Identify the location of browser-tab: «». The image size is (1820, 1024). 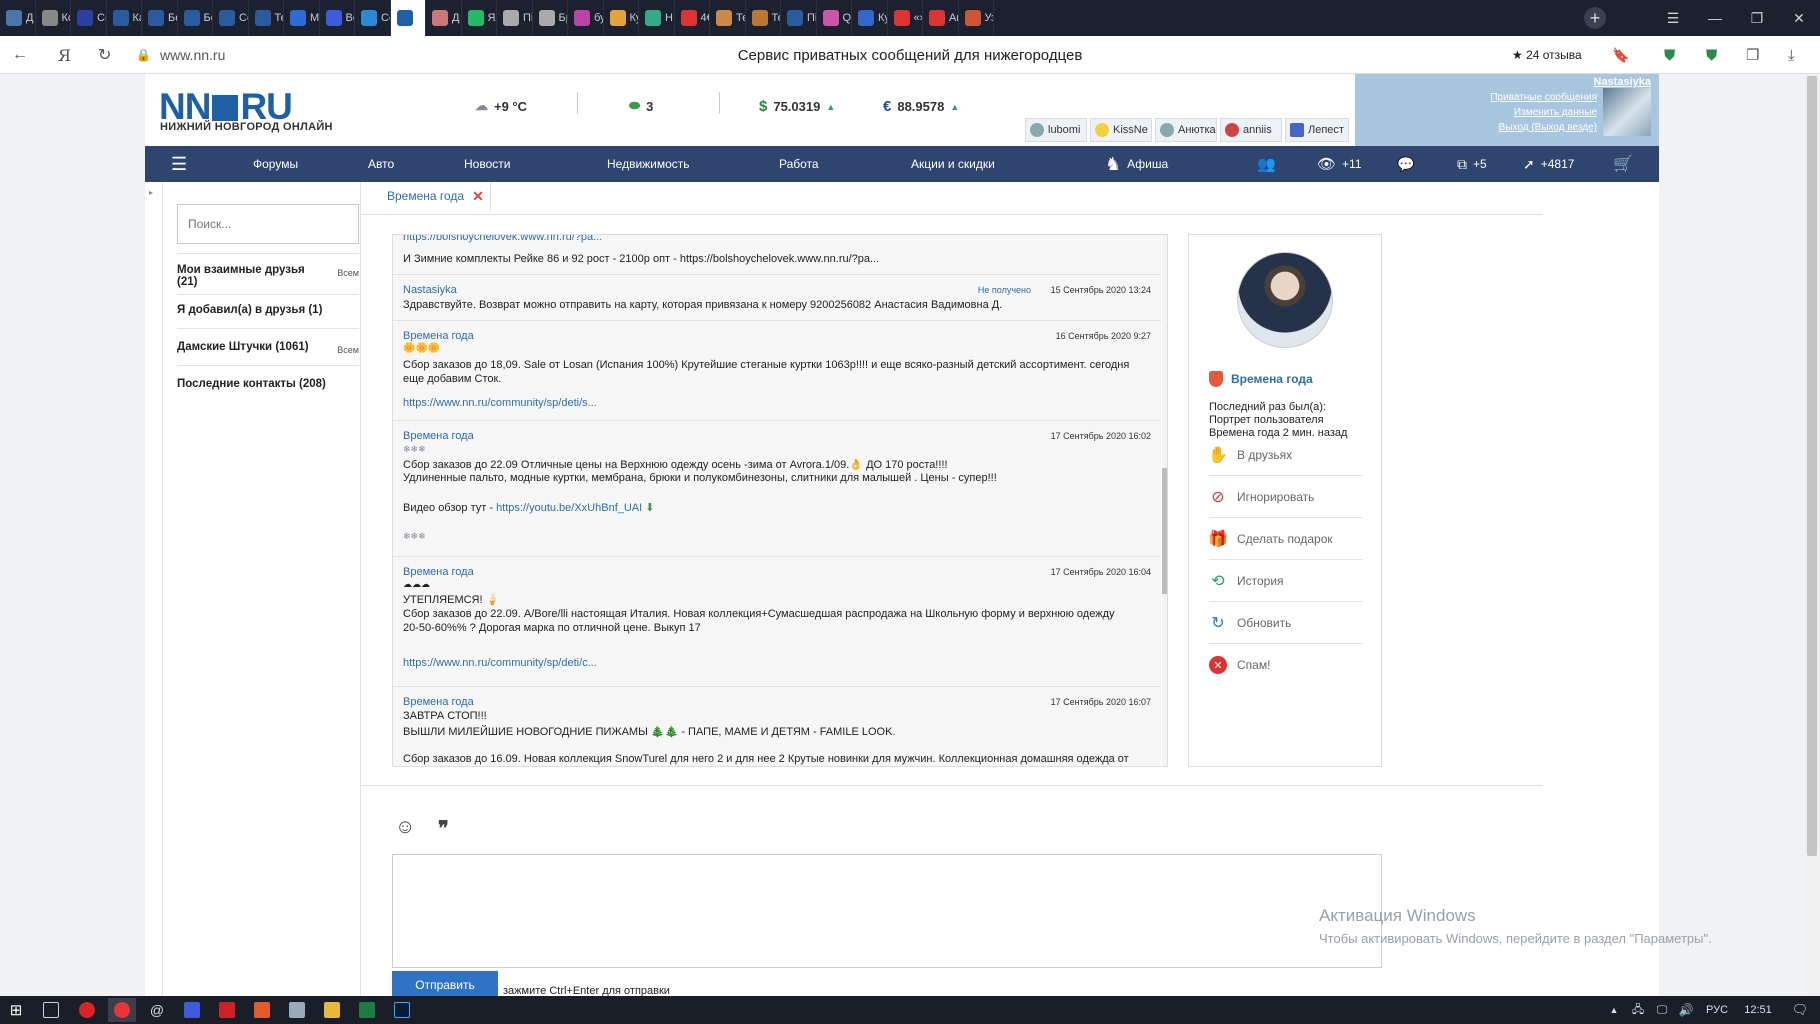
(905, 18).